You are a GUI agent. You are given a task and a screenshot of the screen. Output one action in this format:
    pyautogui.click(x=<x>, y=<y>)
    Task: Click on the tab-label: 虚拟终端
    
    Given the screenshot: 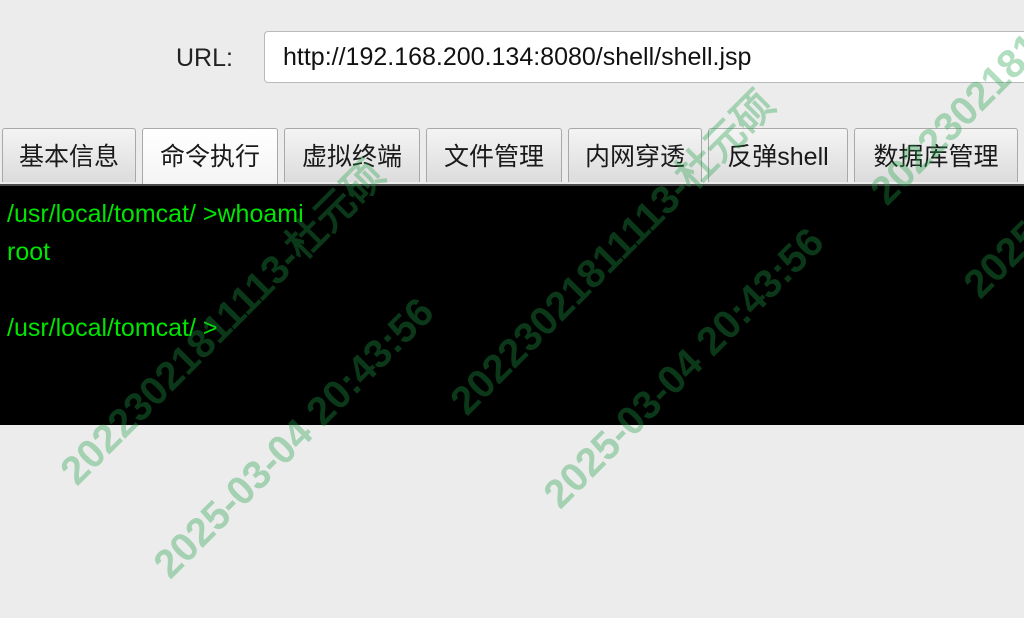 What is the action you would take?
    pyautogui.click(x=351, y=157)
    